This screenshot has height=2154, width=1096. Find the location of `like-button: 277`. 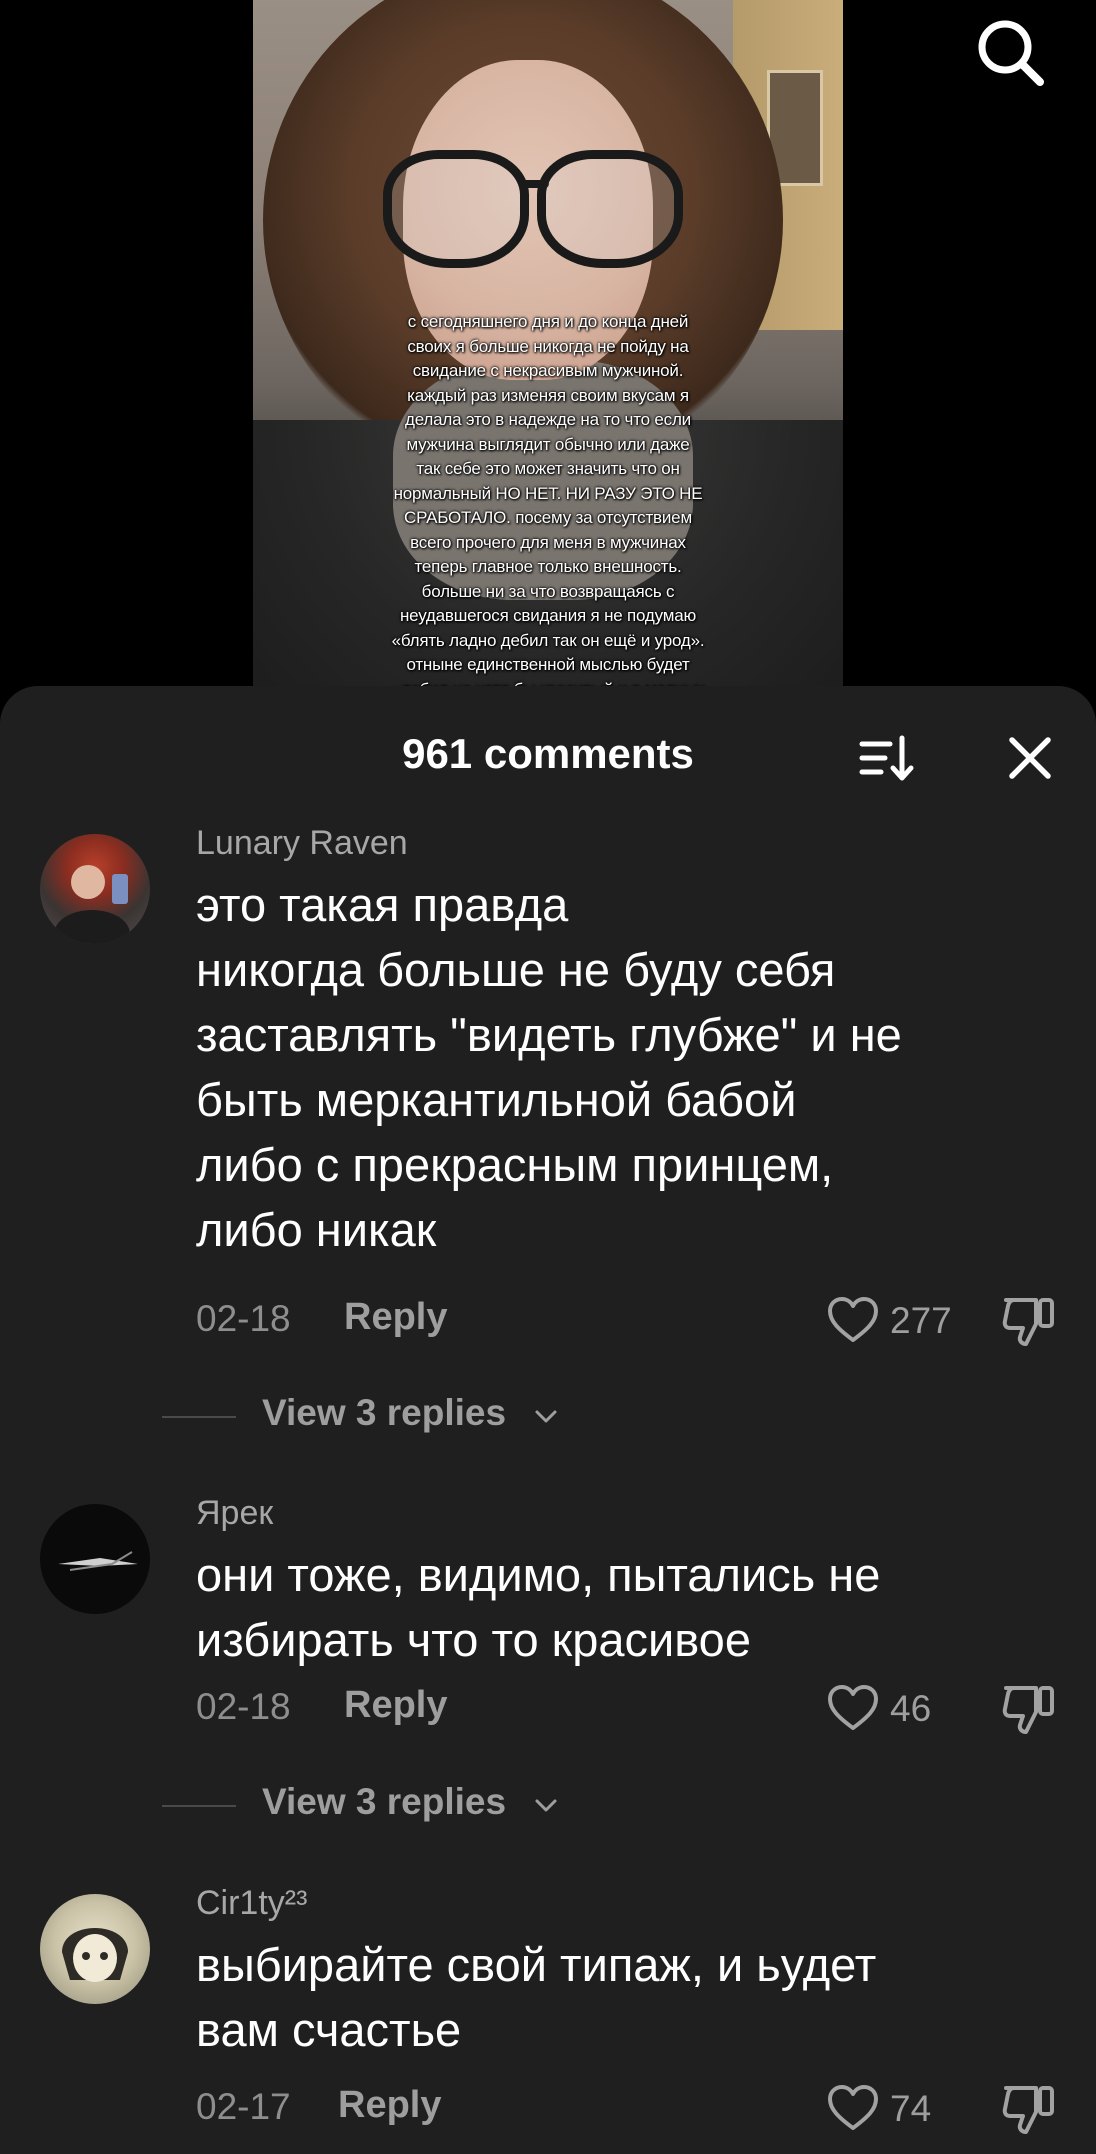

like-button: 277 is located at coordinates (889, 1320).